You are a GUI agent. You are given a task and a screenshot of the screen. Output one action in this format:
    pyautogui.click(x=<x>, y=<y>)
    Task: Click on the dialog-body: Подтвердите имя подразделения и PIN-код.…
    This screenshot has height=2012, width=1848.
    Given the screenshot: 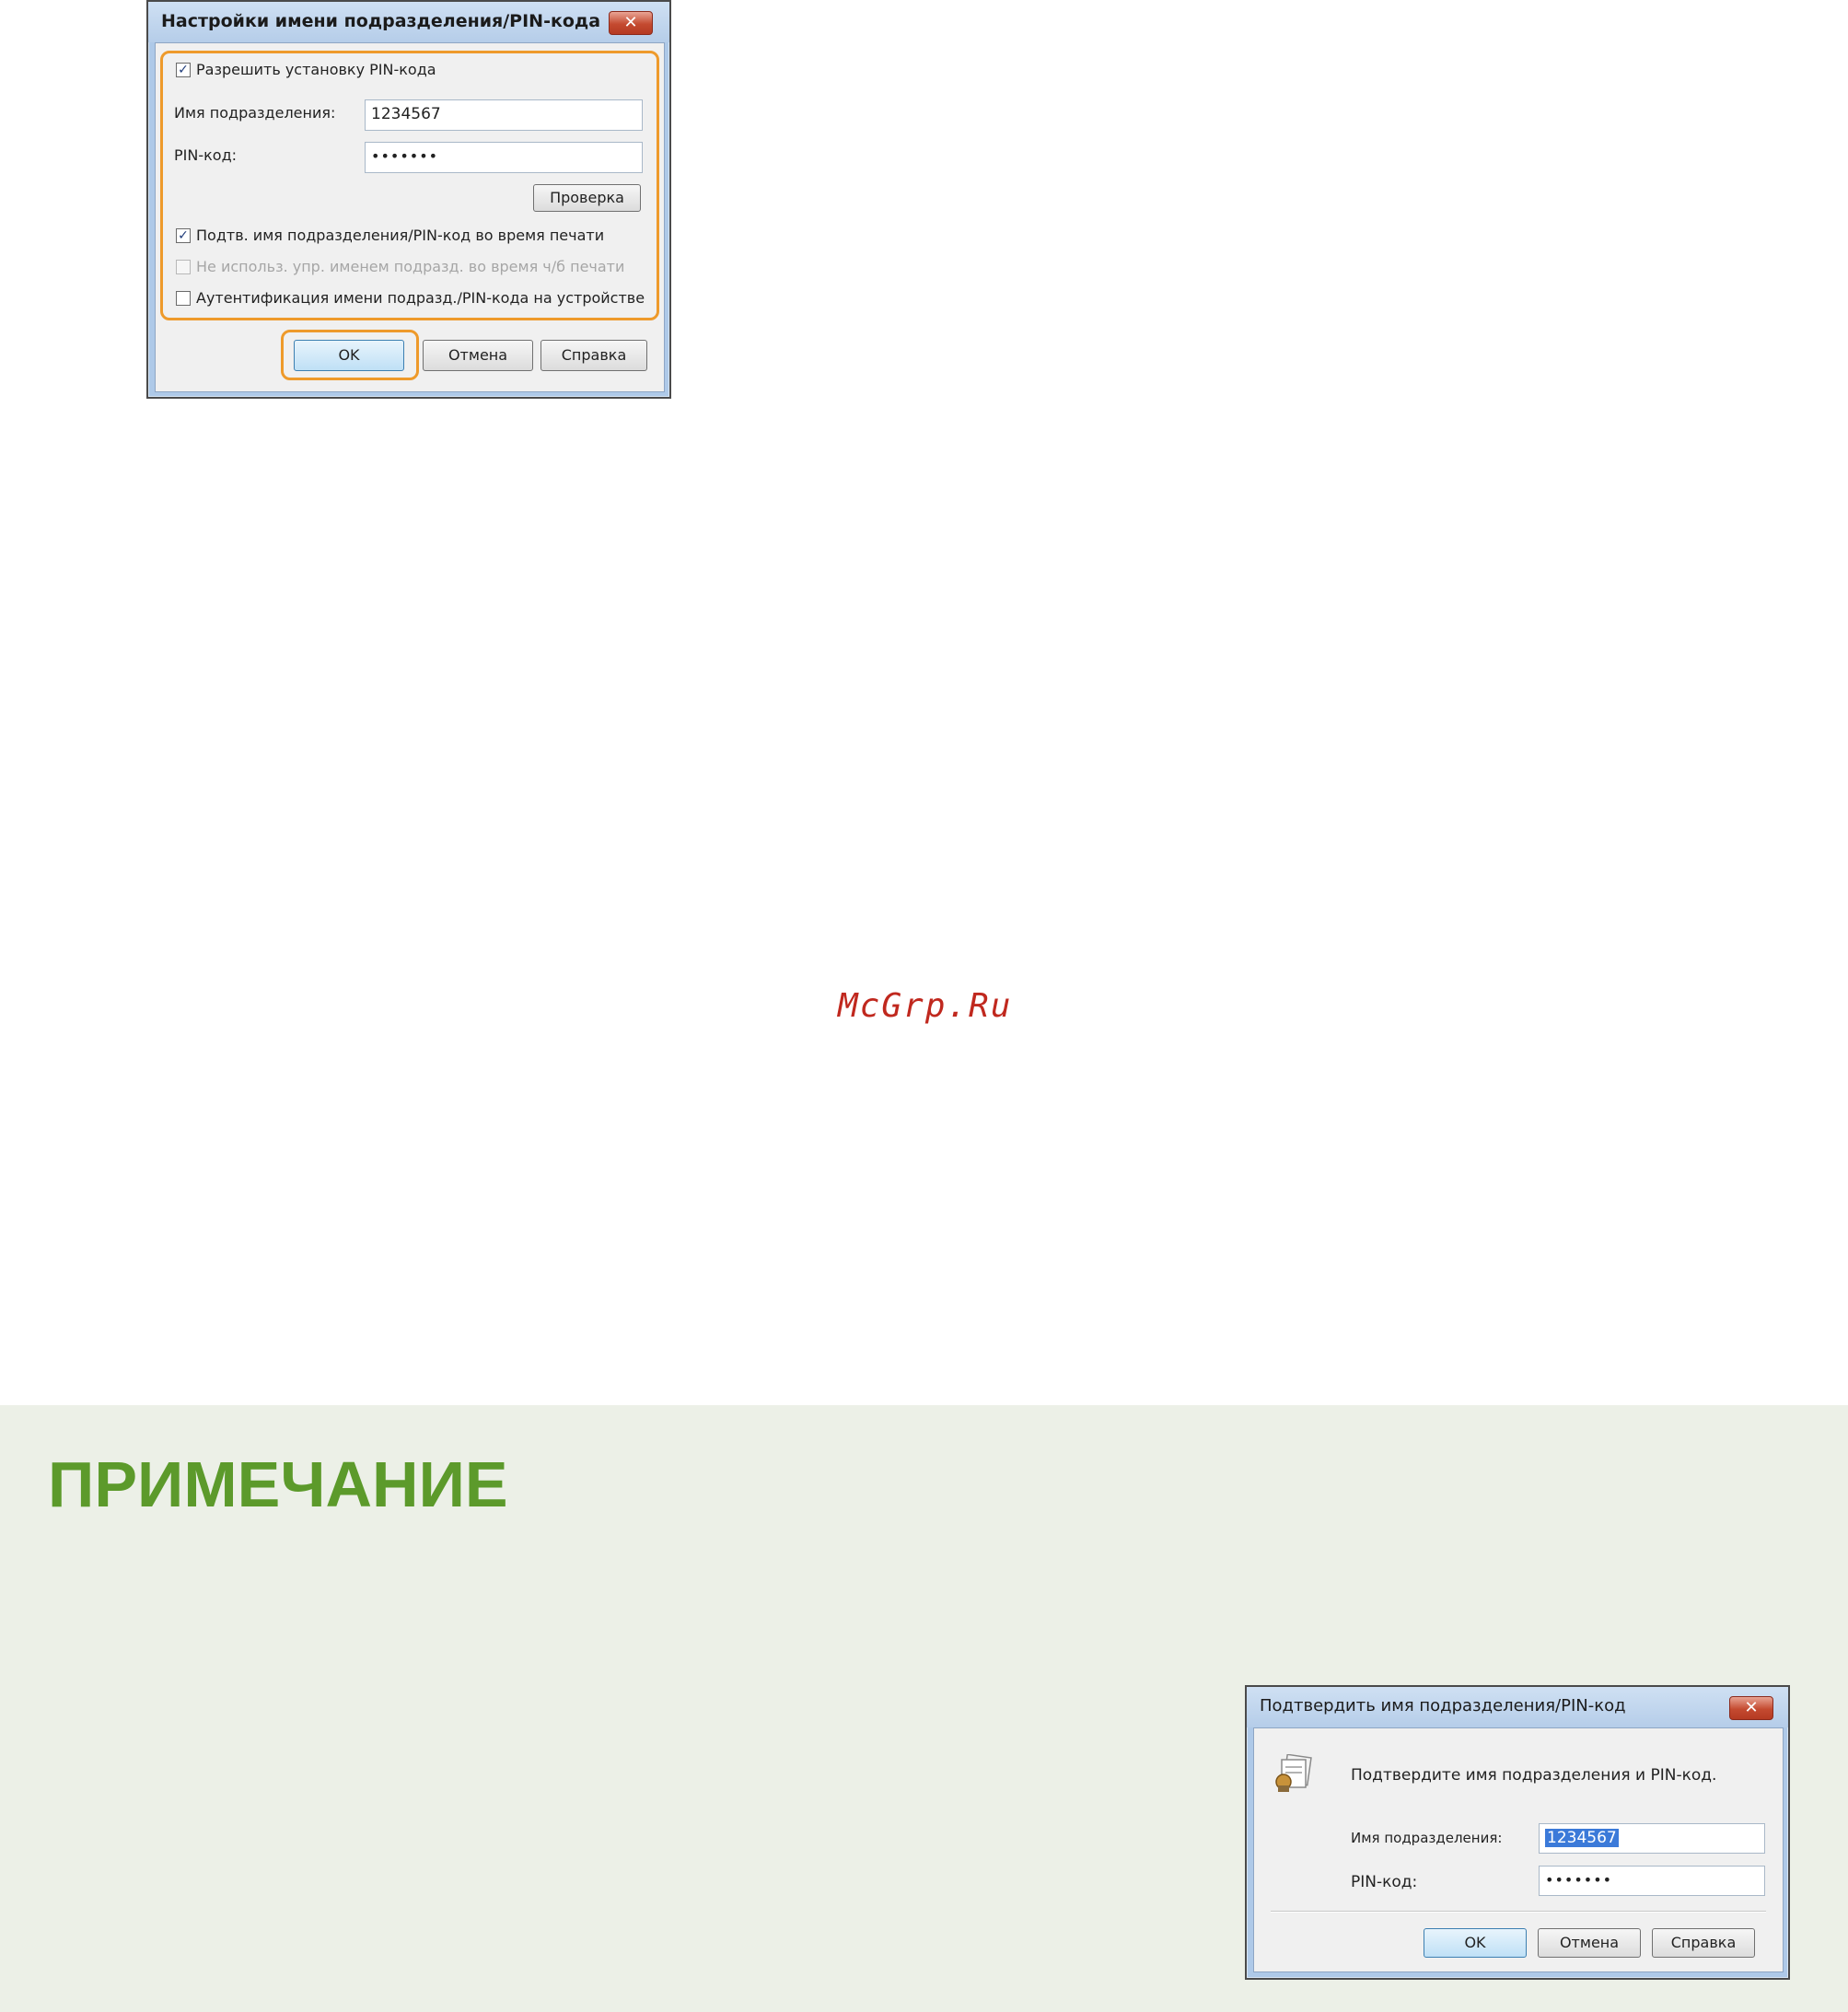 What is the action you would take?
    pyautogui.click(x=1519, y=1849)
    